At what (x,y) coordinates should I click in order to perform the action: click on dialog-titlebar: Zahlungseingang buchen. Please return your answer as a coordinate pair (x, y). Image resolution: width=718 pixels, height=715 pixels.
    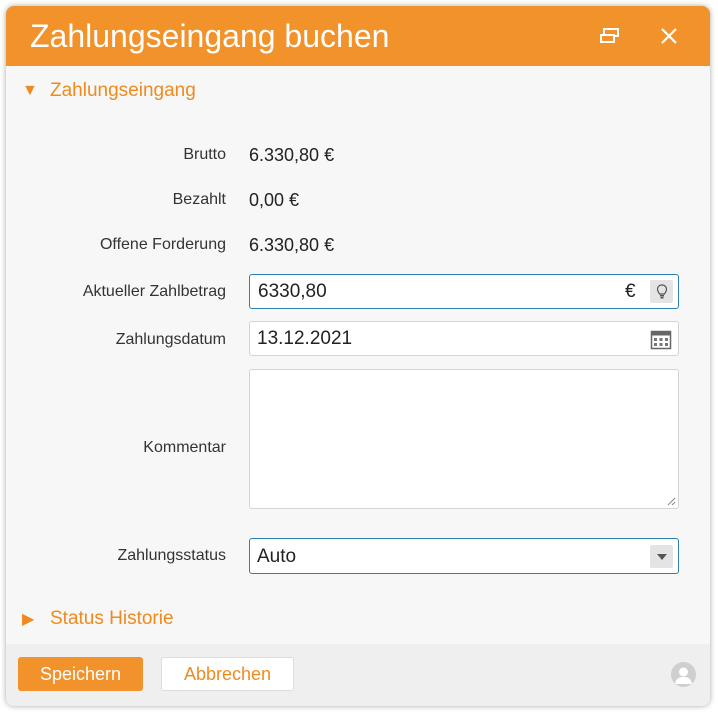
    Looking at the image, I should click on (358, 36).